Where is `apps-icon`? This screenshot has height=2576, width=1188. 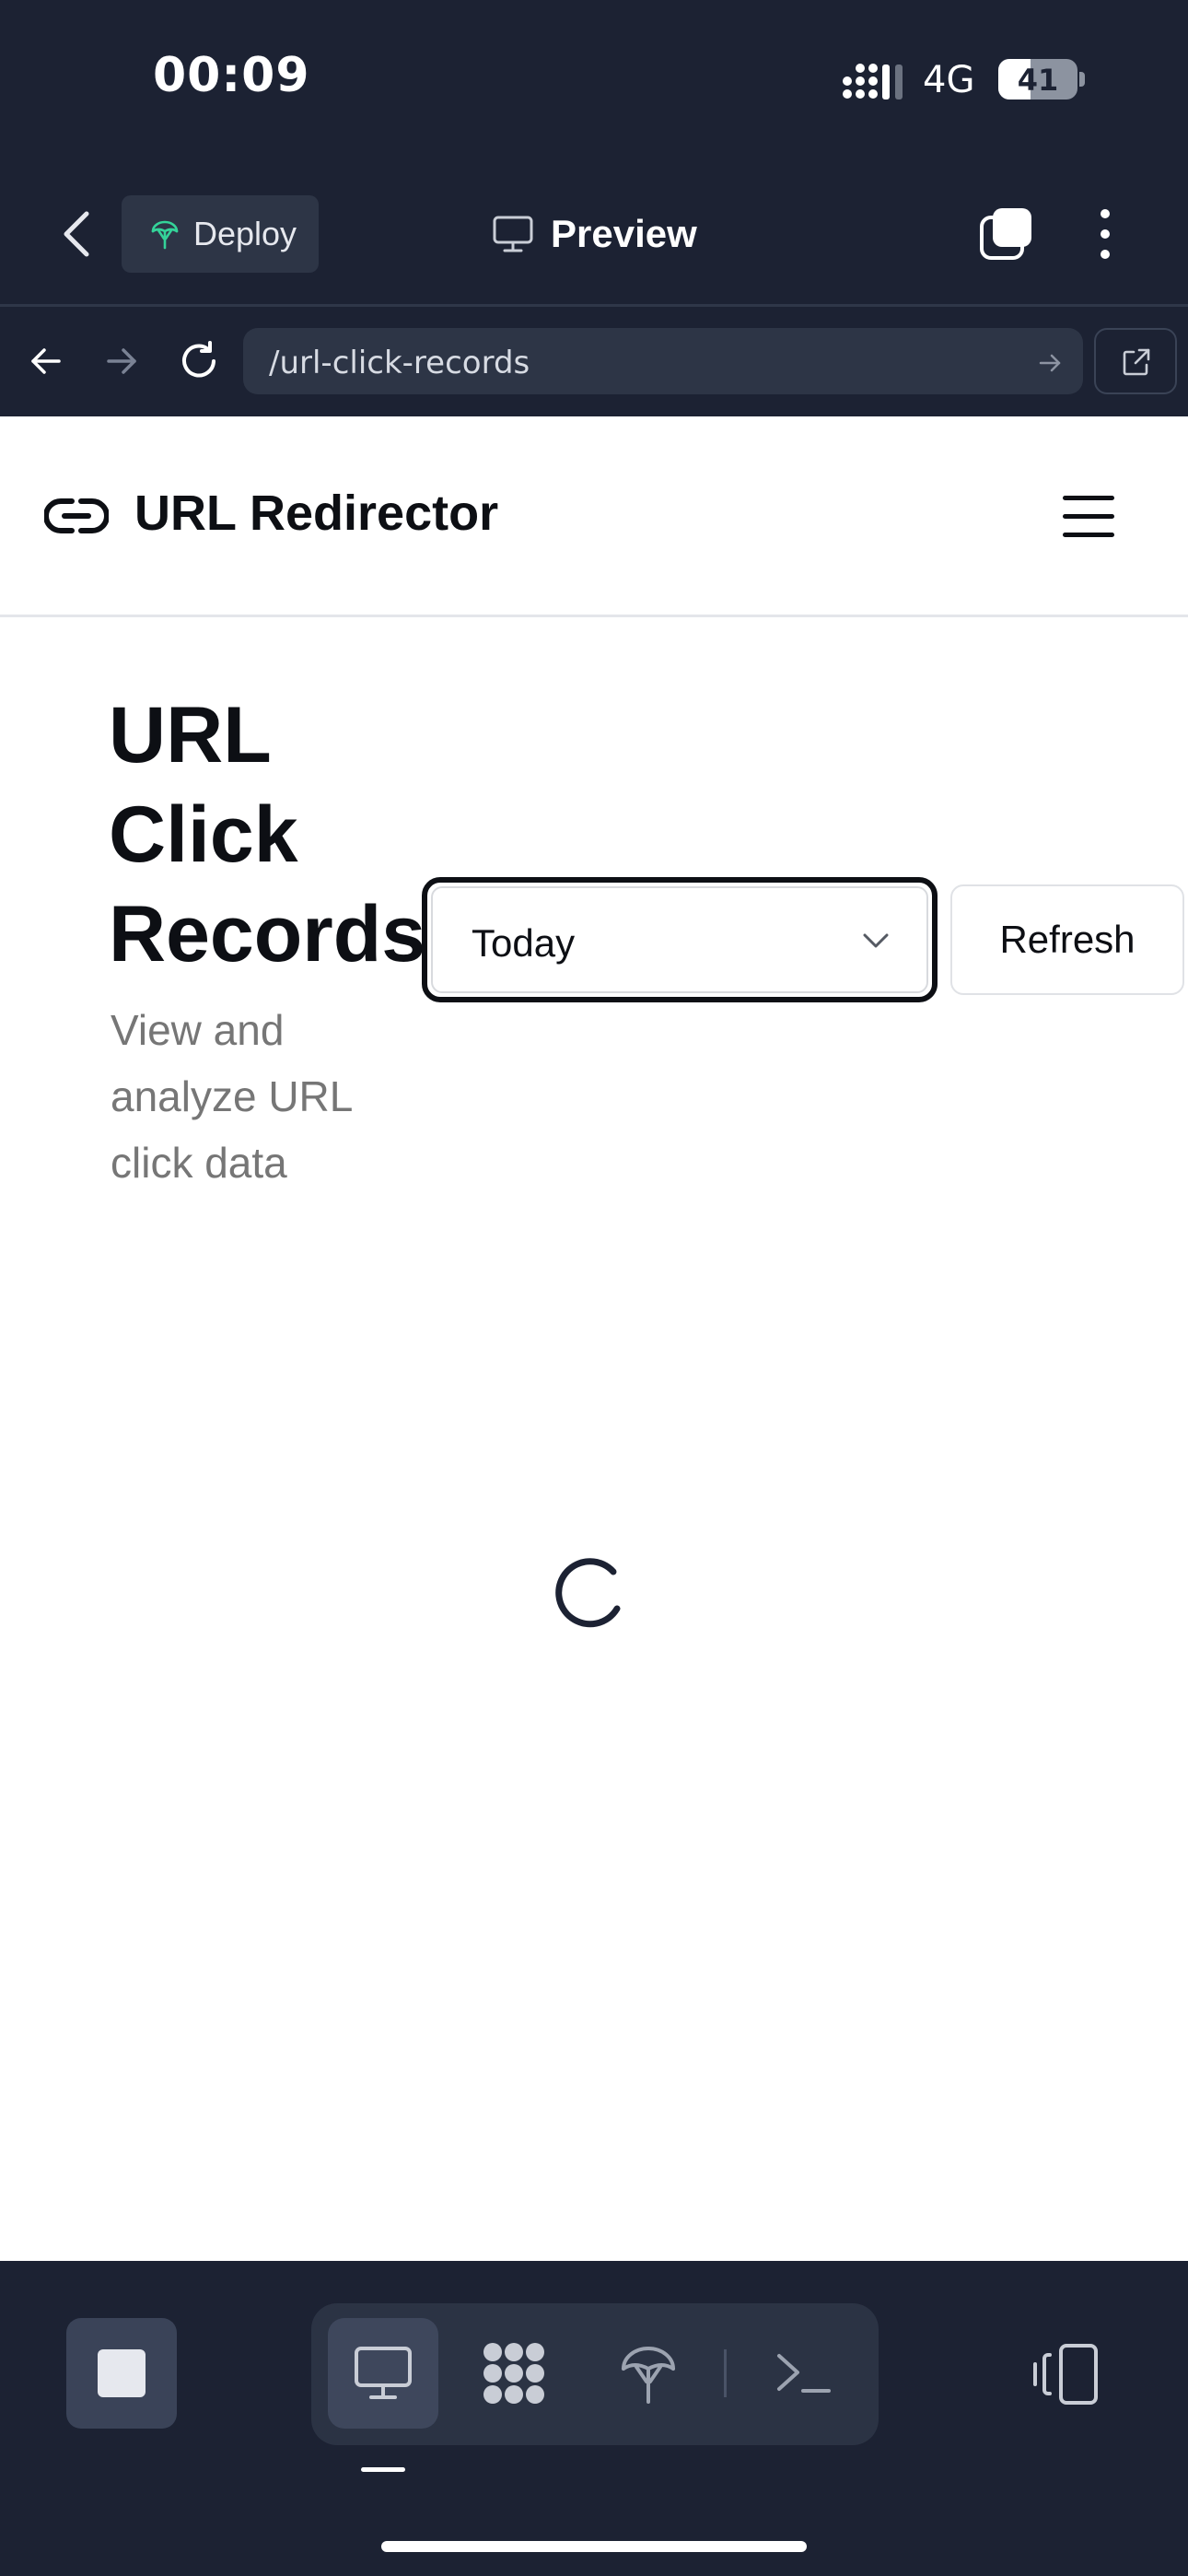
apps-icon is located at coordinates (514, 2373).